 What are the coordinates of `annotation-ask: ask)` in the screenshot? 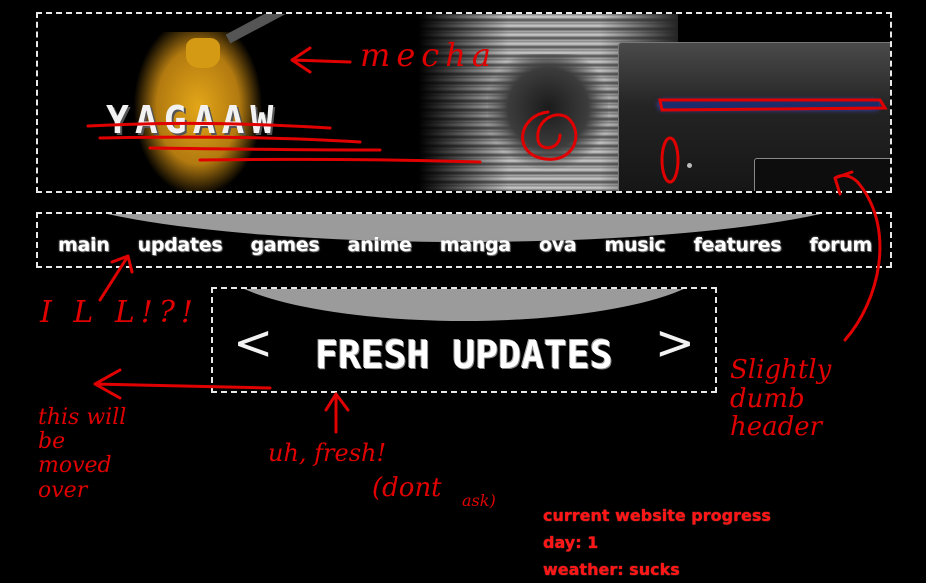 It's located at (479, 500).